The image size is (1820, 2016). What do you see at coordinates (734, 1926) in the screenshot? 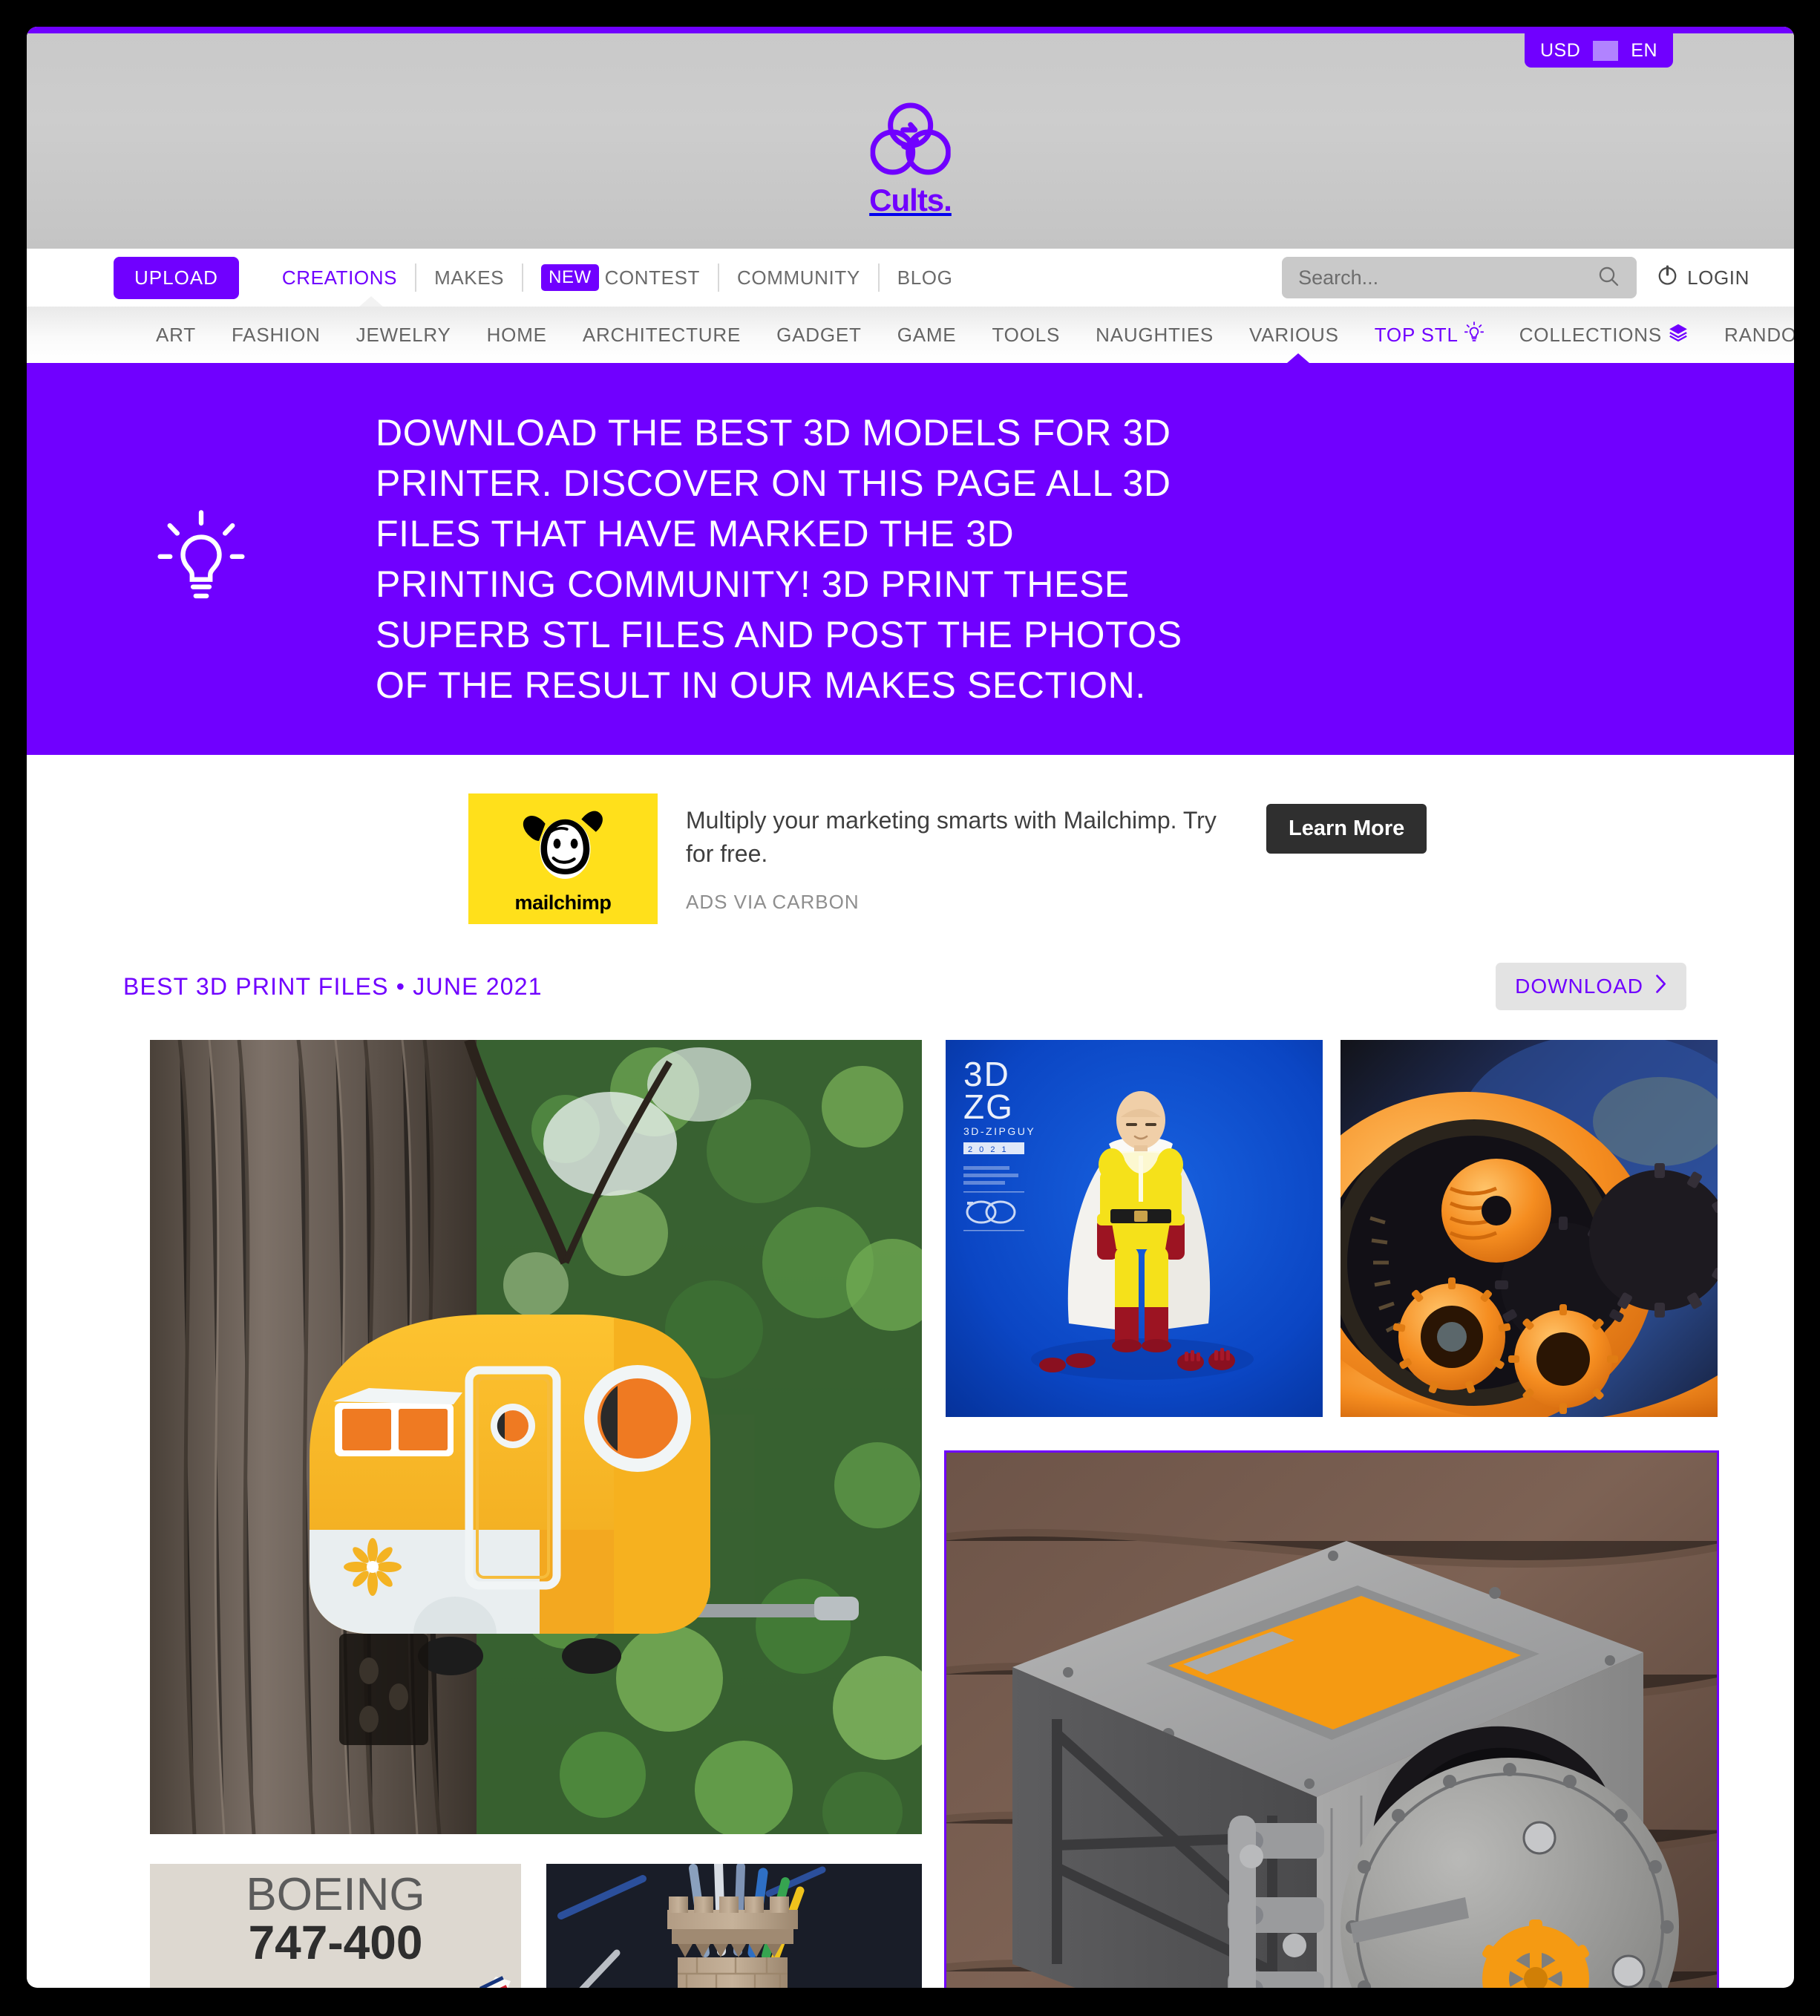
I see `gallery-tile-castle-pencil-holder` at bounding box center [734, 1926].